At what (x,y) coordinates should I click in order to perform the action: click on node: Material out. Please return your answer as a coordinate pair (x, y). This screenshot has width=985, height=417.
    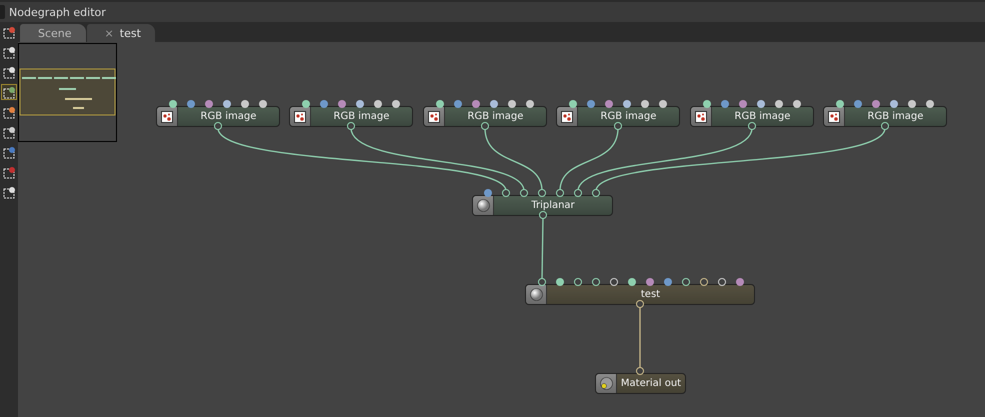
    Looking at the image, I should click on (640, 383).